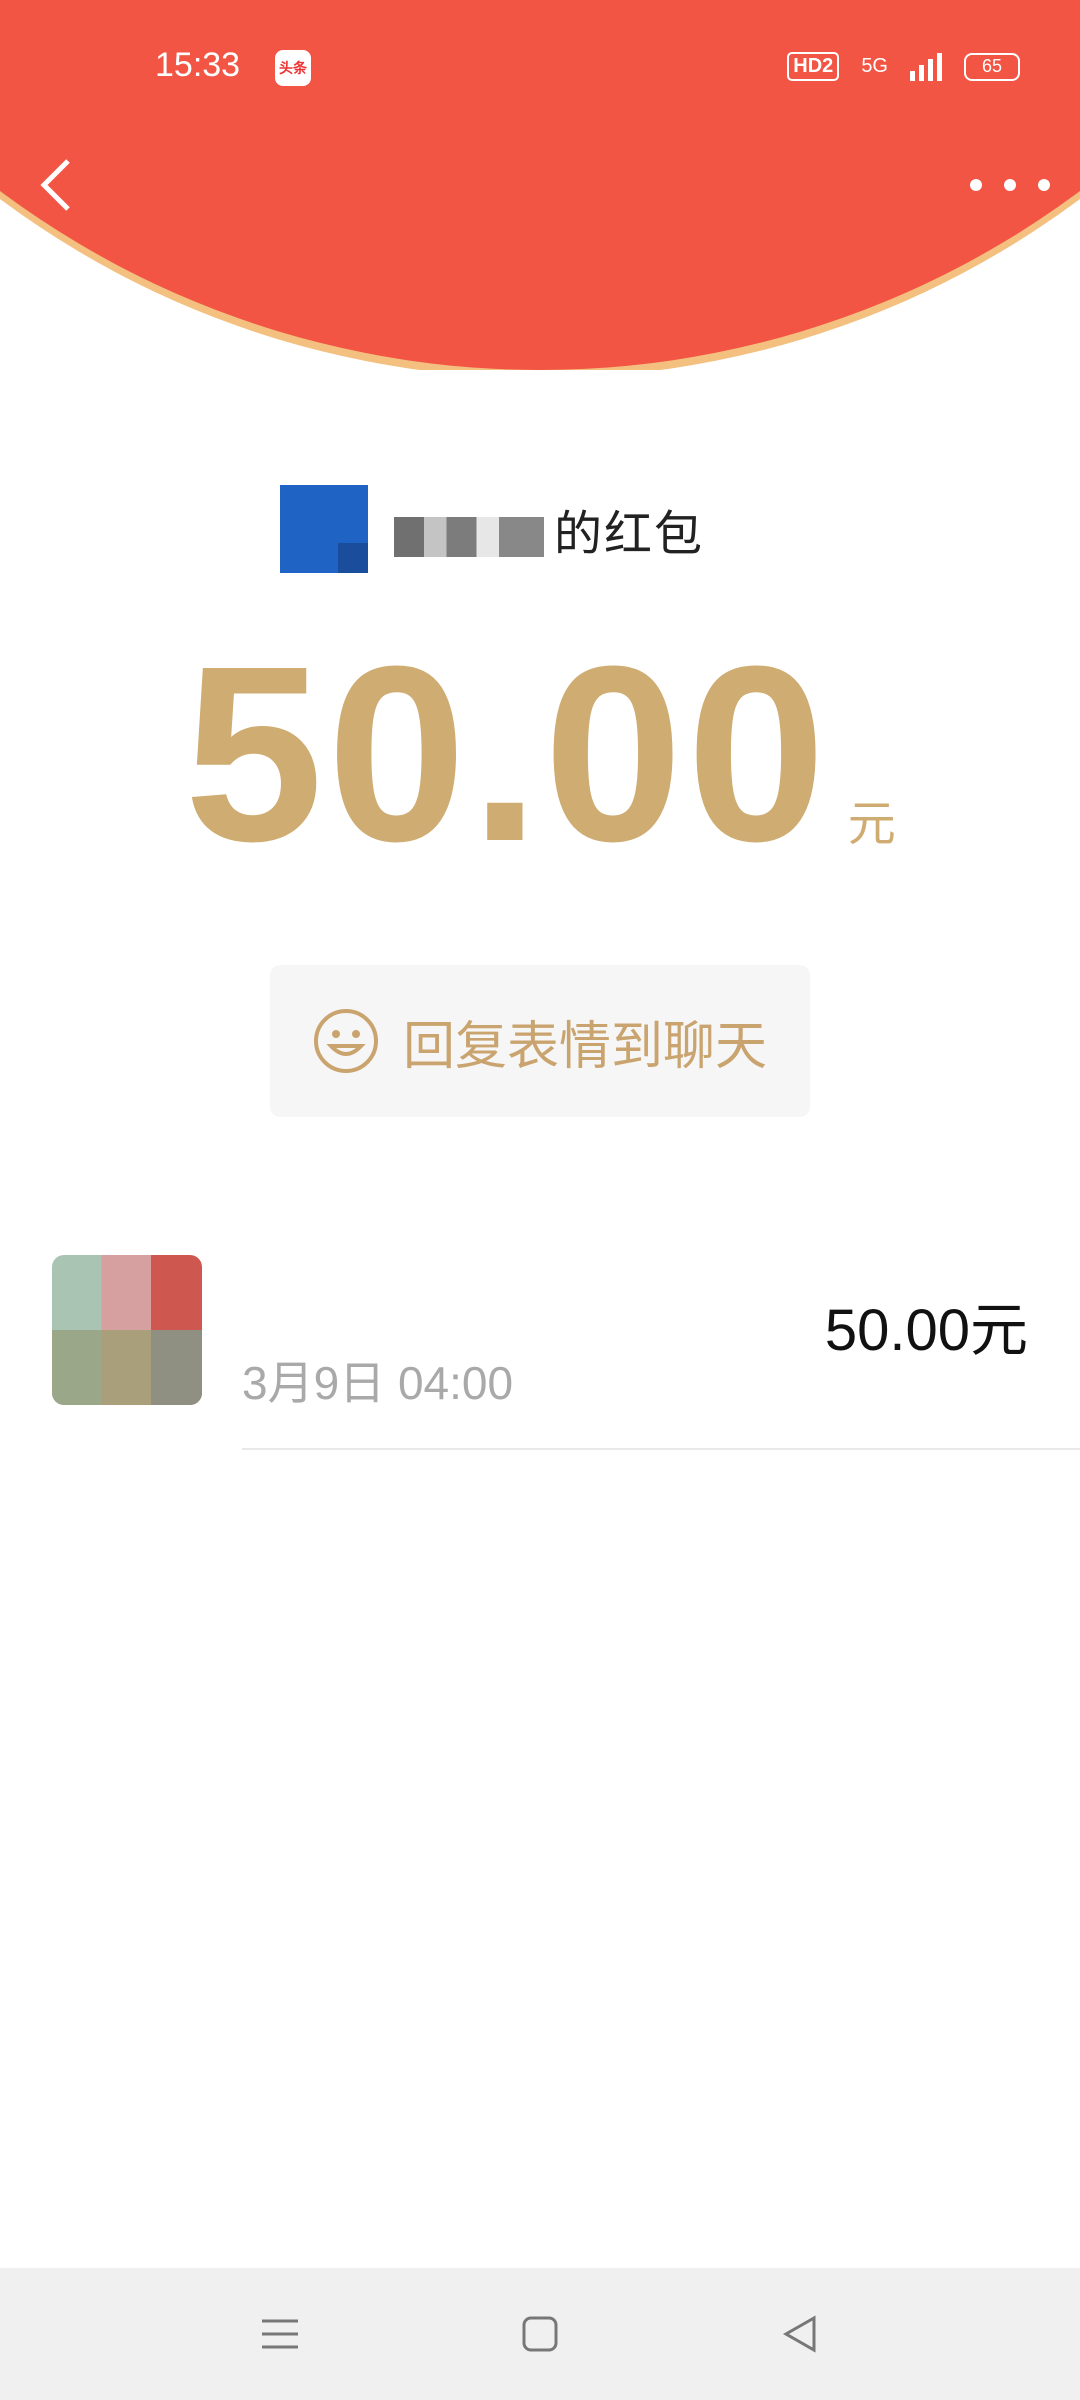 This screenshot has height=2400, width=1080. I want to click on receive-time: 3月9日 04:00, so click(378, 1383).